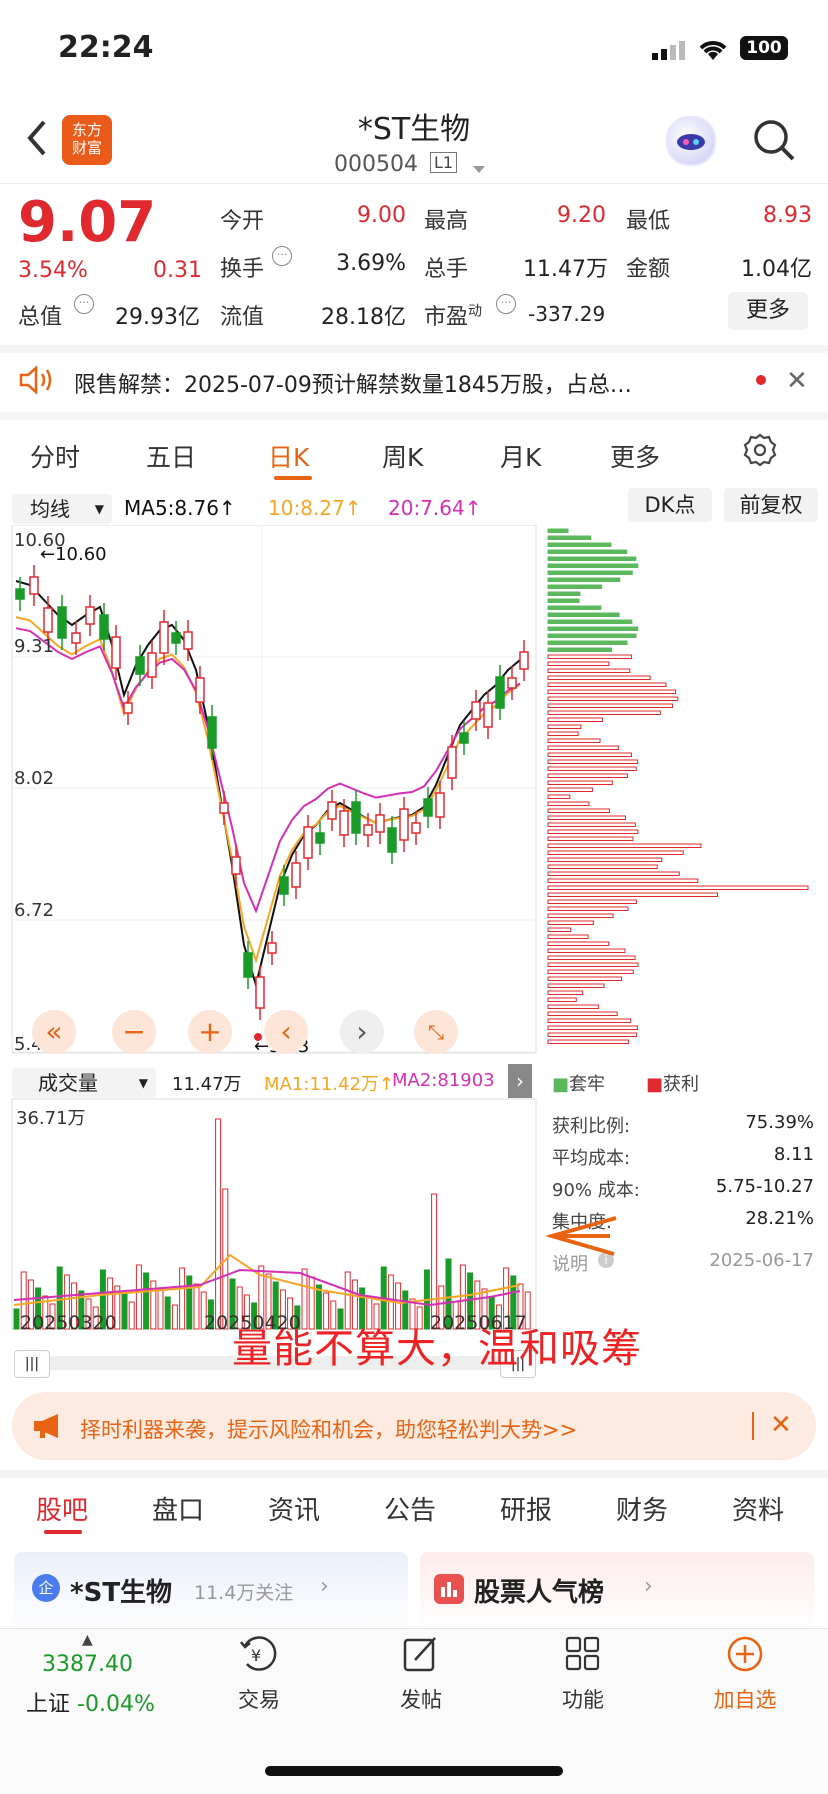 The height and width of the screenshot is (1794, 828). Describe the element at coordinates (764, 1186) in the screenshot. I see `stat-value: 5.75-10.27` at that location.